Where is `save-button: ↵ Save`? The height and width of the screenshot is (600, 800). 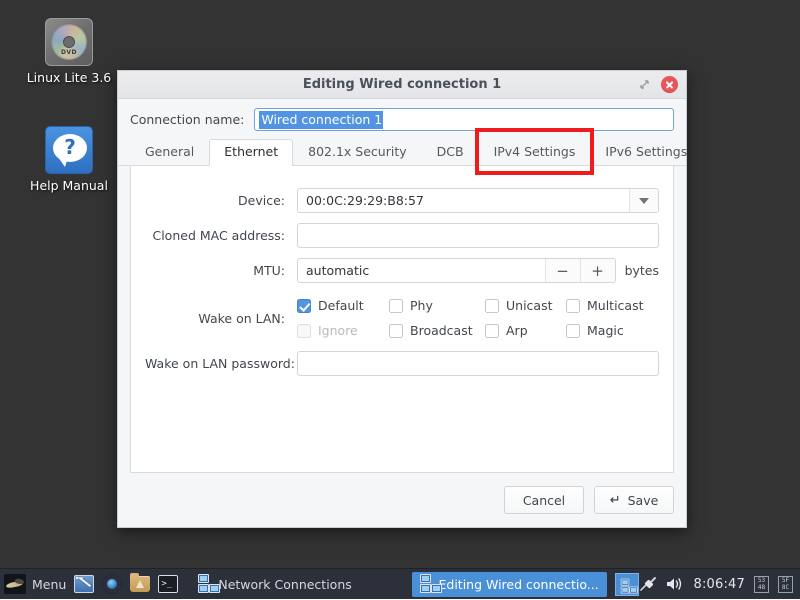
save-button: ↵ Save is located at coordinates (634, 500).